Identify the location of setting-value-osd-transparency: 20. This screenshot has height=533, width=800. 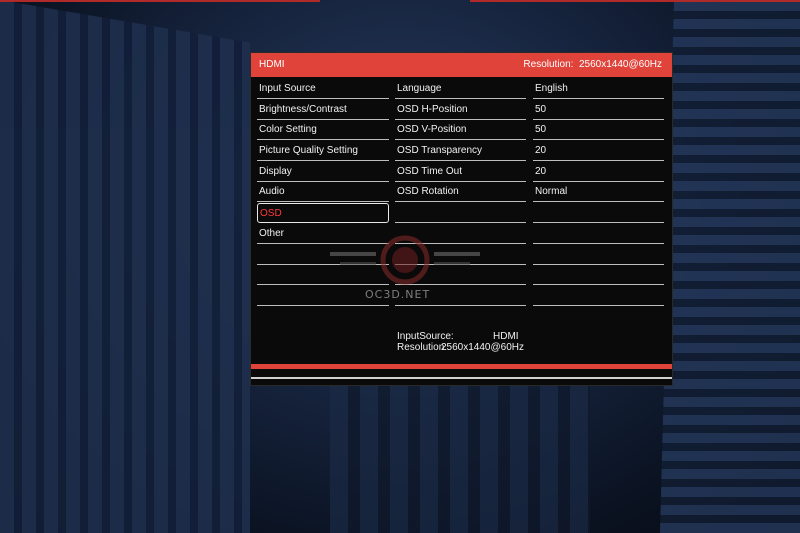
(598, 151).